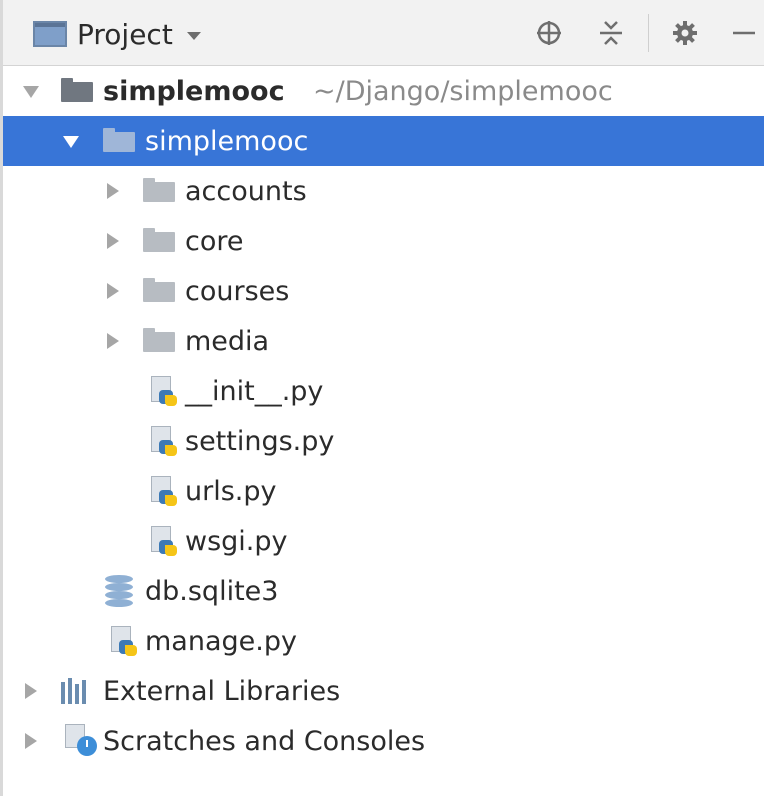 The height and width of the screenshot is (796, 764). I want to click on folder-label: core, so click(214, 241).